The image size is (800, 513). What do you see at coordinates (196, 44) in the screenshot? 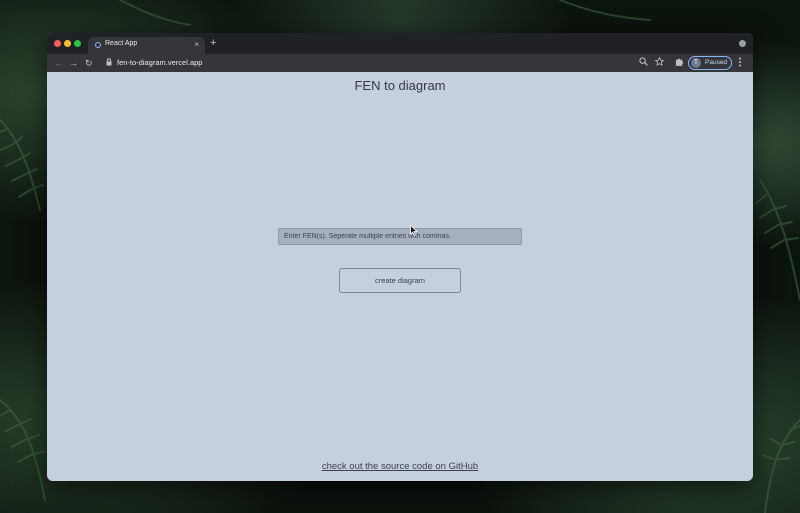
I see `tab-close-icon: ×` at bounding box center [196, 44].